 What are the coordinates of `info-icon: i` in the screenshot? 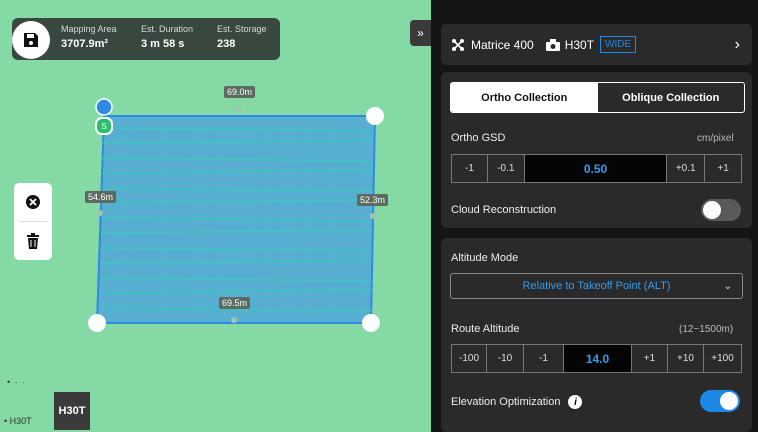 It's located at (575, 402).